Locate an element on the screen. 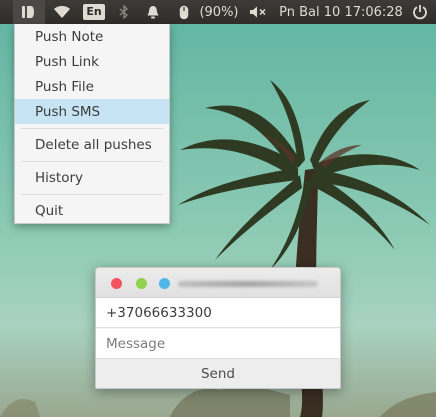  notification-indicator is located at coordinates (153, 12).